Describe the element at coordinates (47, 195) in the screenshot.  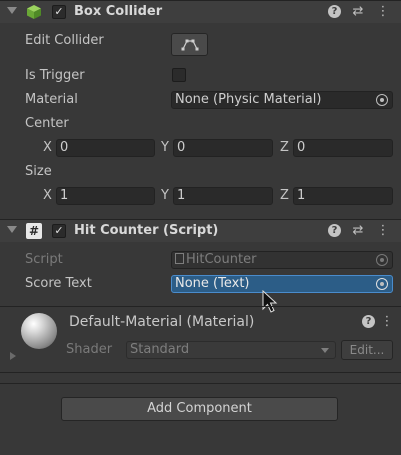
I see `size-x-label: X` at that location.